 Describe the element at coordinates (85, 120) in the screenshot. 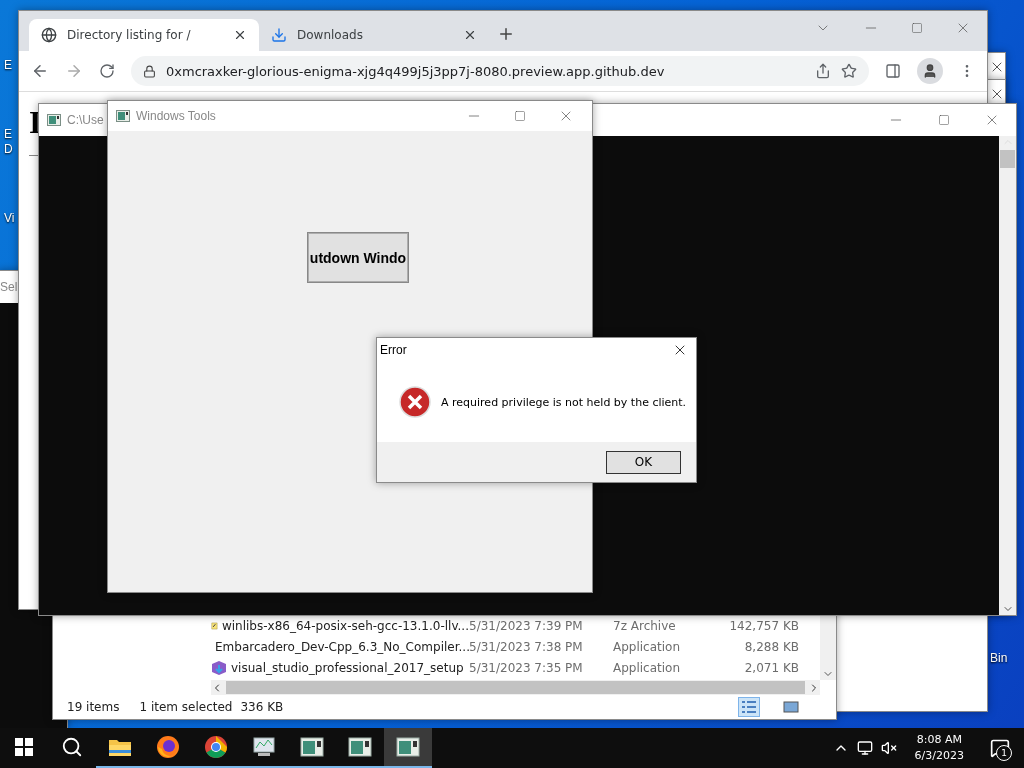

I see `window-title: C:\Use` at that location.